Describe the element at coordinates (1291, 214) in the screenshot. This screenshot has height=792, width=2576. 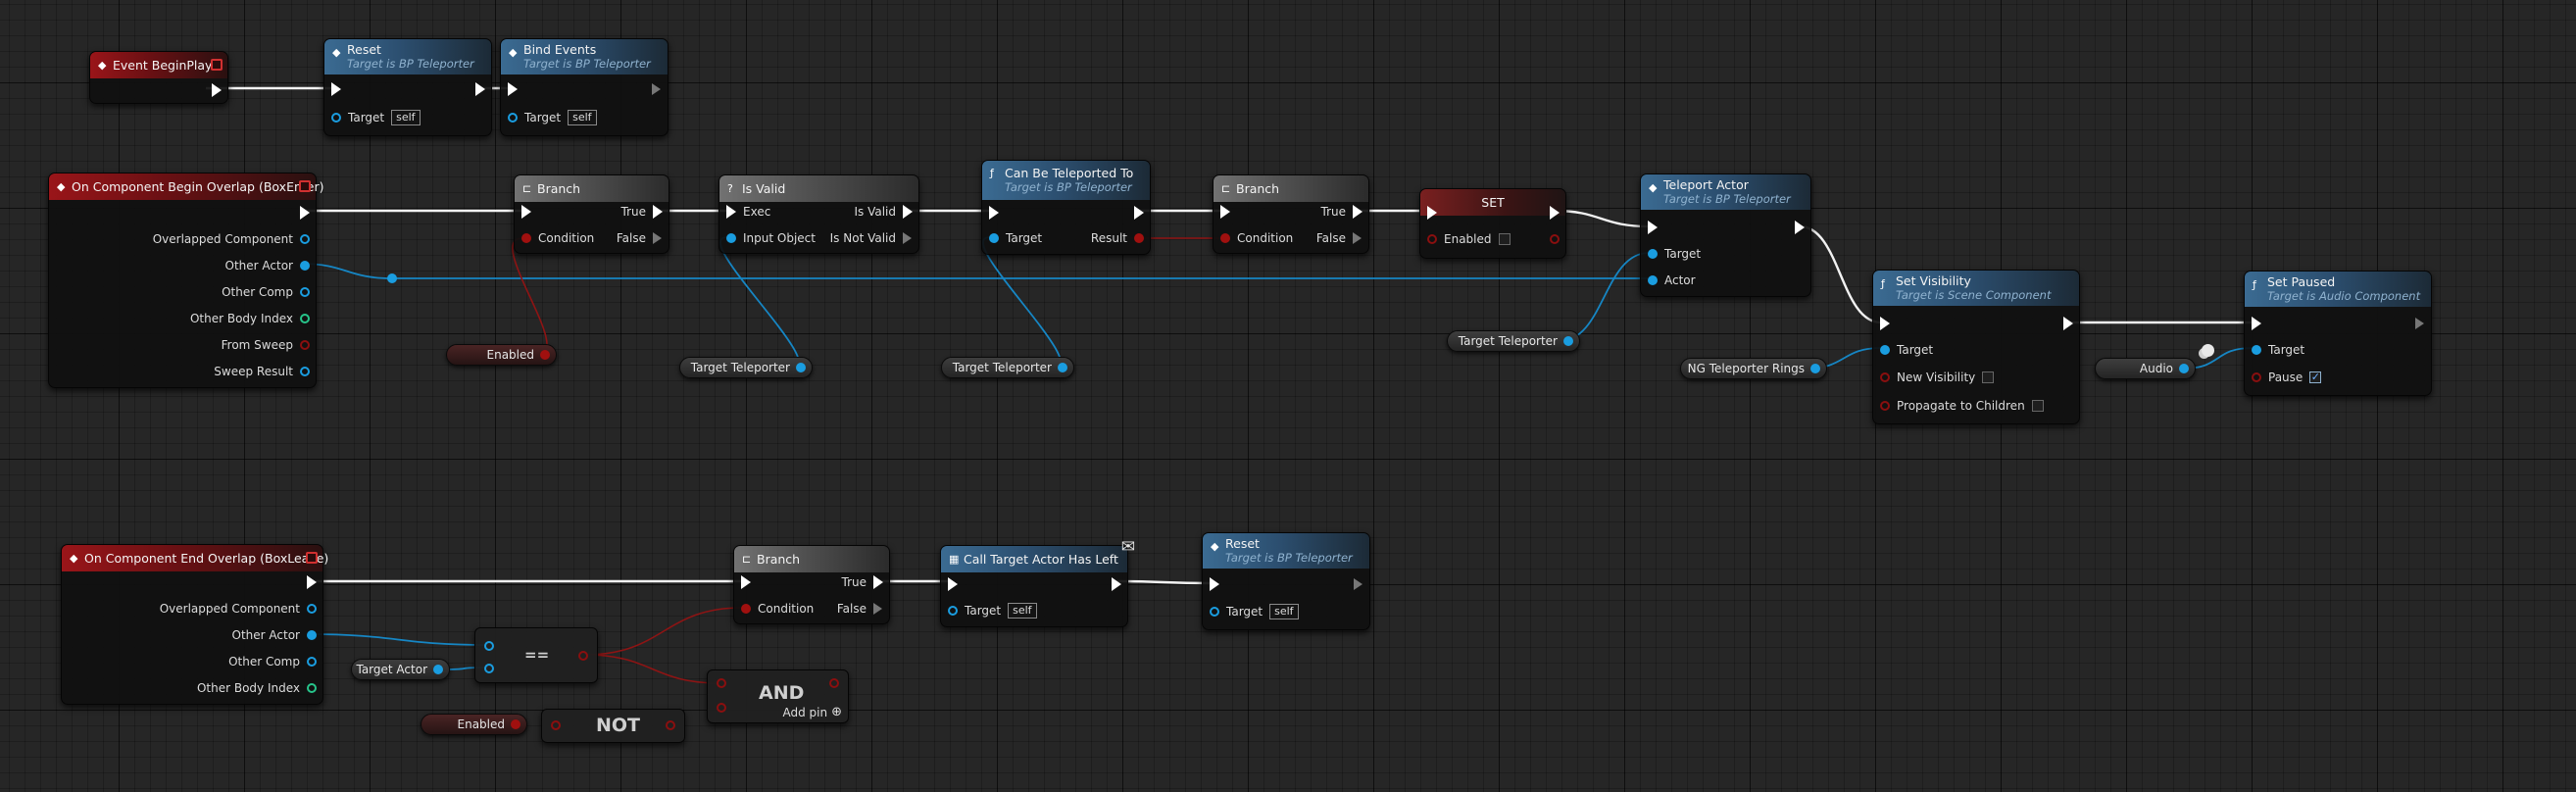
I see `branch-node-2: ⊏ Branch True Condition False` at that location.